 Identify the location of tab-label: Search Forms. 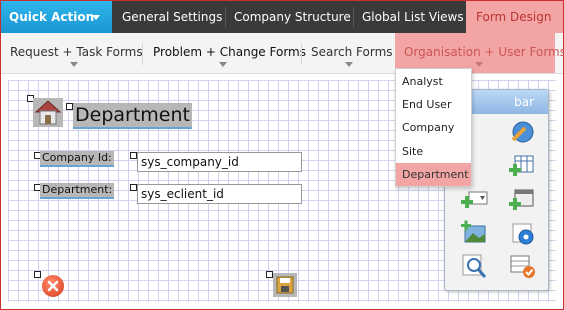
(352, 52).